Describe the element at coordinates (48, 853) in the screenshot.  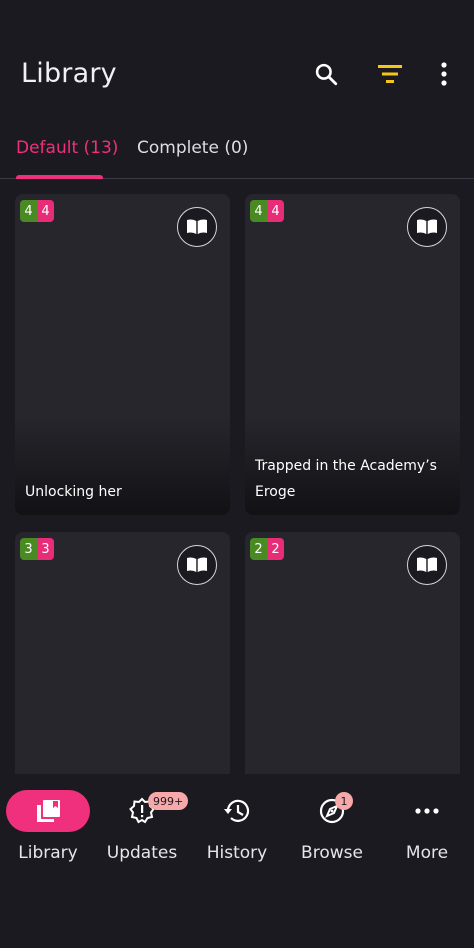
I see `nav-library-label: Library` at that location.